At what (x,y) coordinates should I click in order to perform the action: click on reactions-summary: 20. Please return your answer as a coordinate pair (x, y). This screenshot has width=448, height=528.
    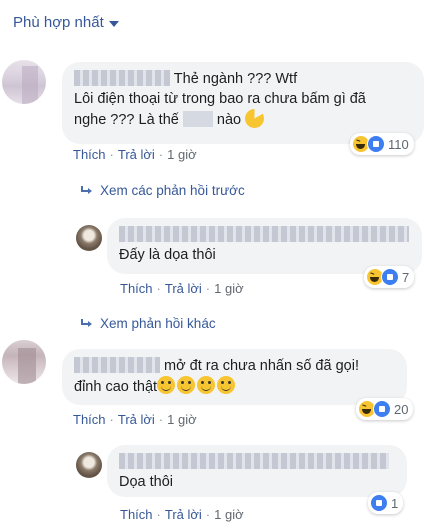
    Looking at the image, I should click on (385, 409).